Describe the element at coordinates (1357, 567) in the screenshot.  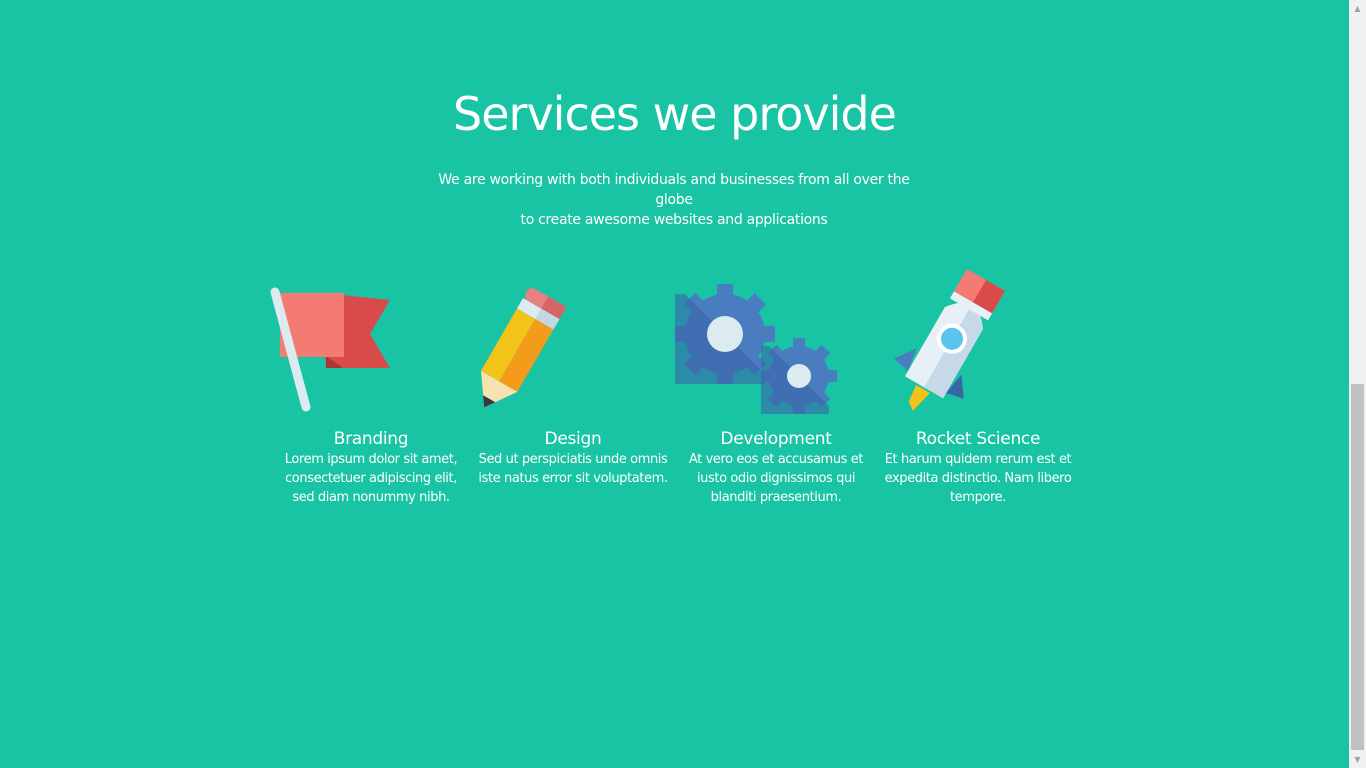
I see `scrollbar-thumb` at that location.